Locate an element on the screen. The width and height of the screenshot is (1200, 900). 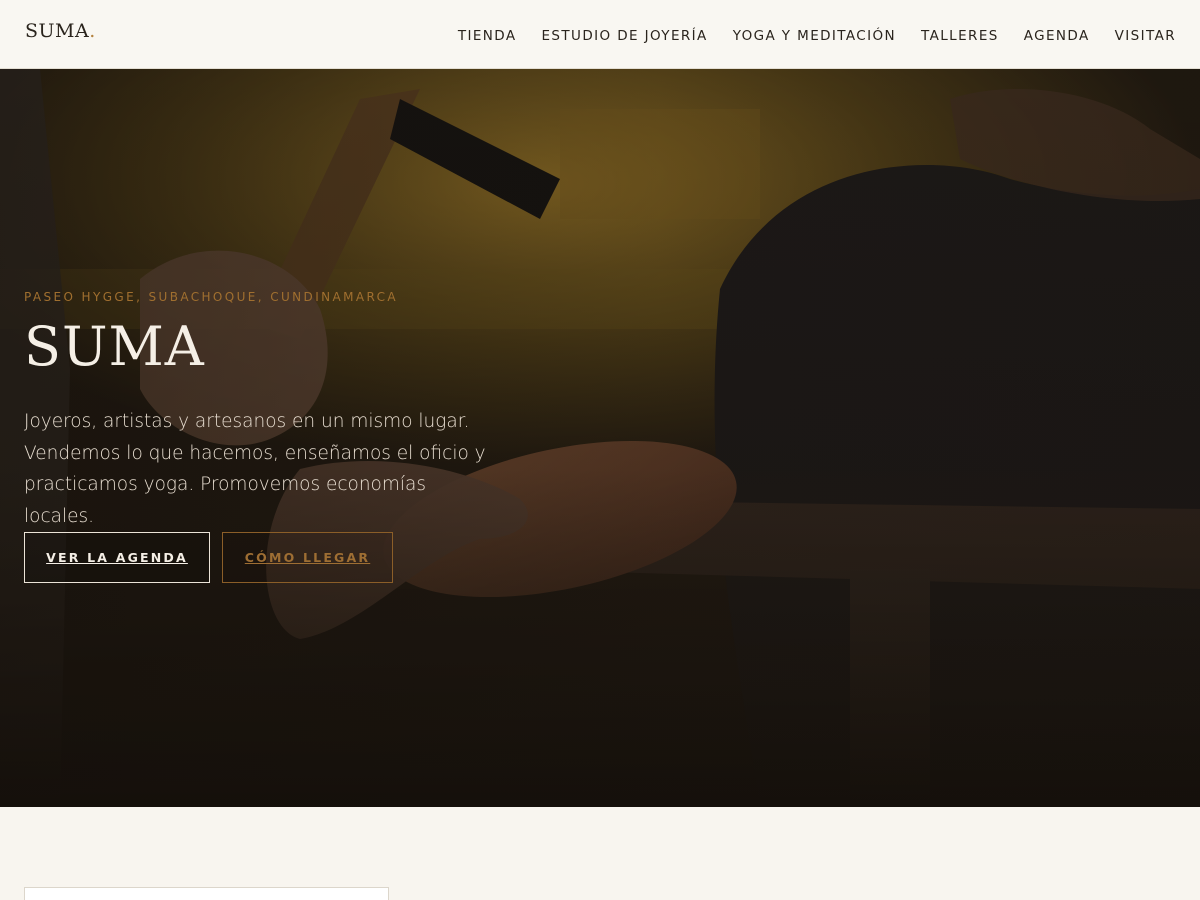
nav-link-estudio-joyeria: ESTUDIO DE JOYERÍA is located at coordinates (625, 36).